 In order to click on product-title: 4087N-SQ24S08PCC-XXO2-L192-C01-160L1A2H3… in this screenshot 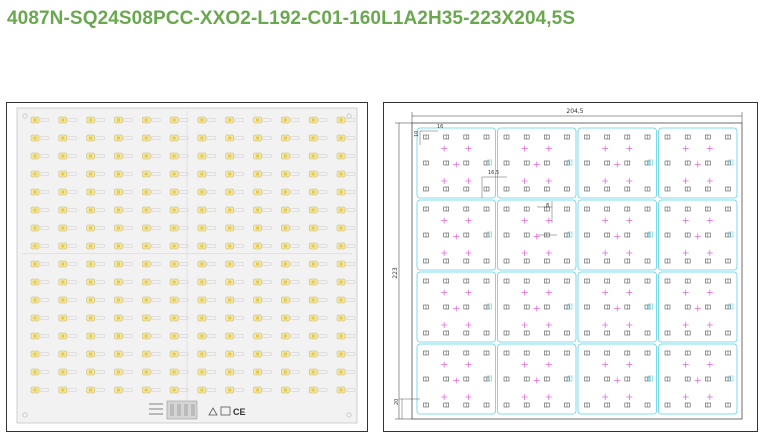, I will do `click(291, 18)`.